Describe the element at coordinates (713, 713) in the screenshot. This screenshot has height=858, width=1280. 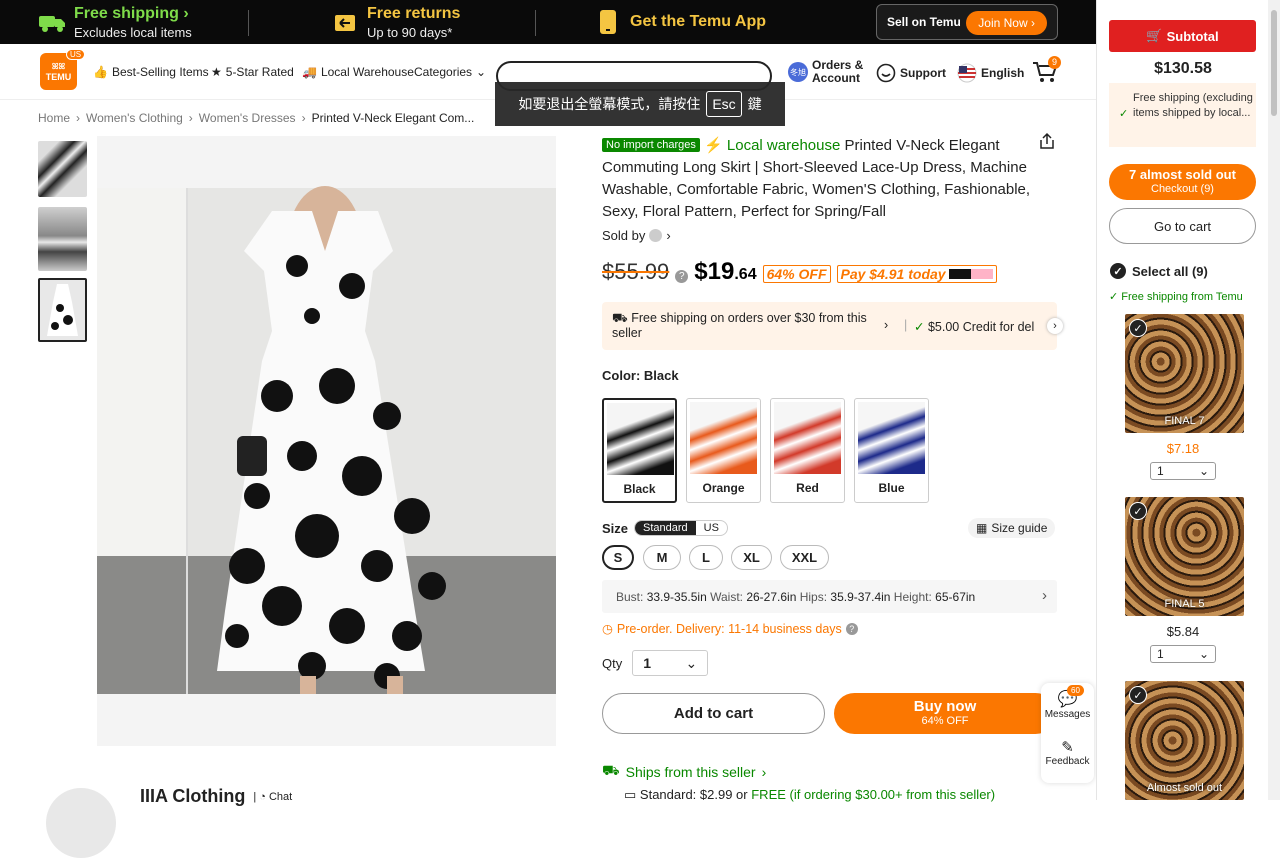
I see `add-to-cart-button: Add to cart` at that location.